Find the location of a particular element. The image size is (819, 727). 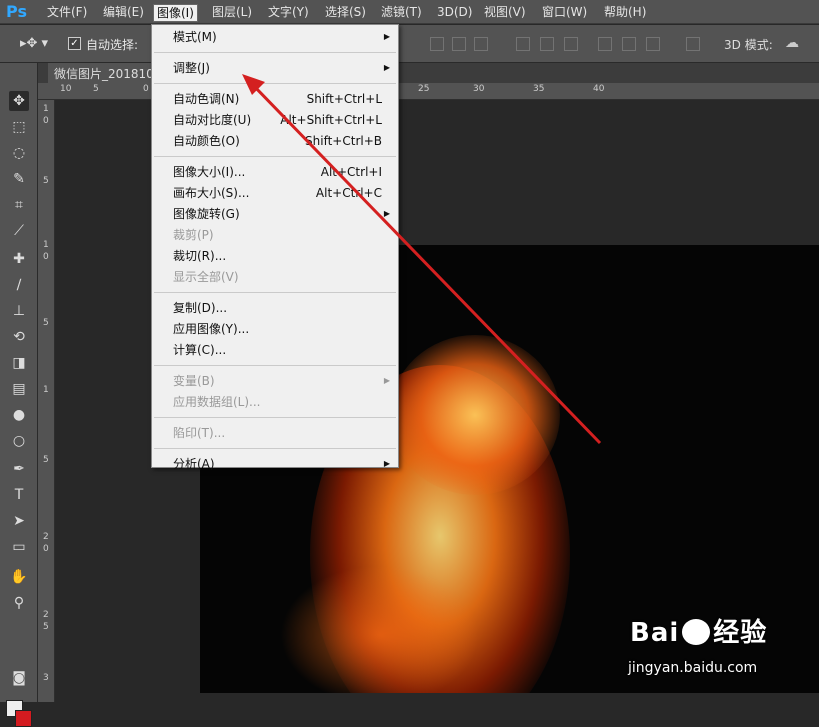

lasso-tool-icon: ◌ is located at coordinates (19, 153).